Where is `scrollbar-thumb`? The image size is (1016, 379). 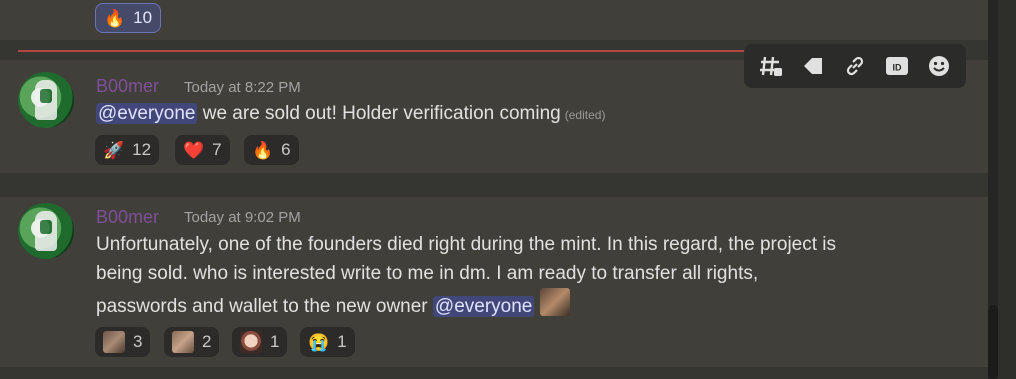 scrollbar-thumb is located at coordinates (993, 342).